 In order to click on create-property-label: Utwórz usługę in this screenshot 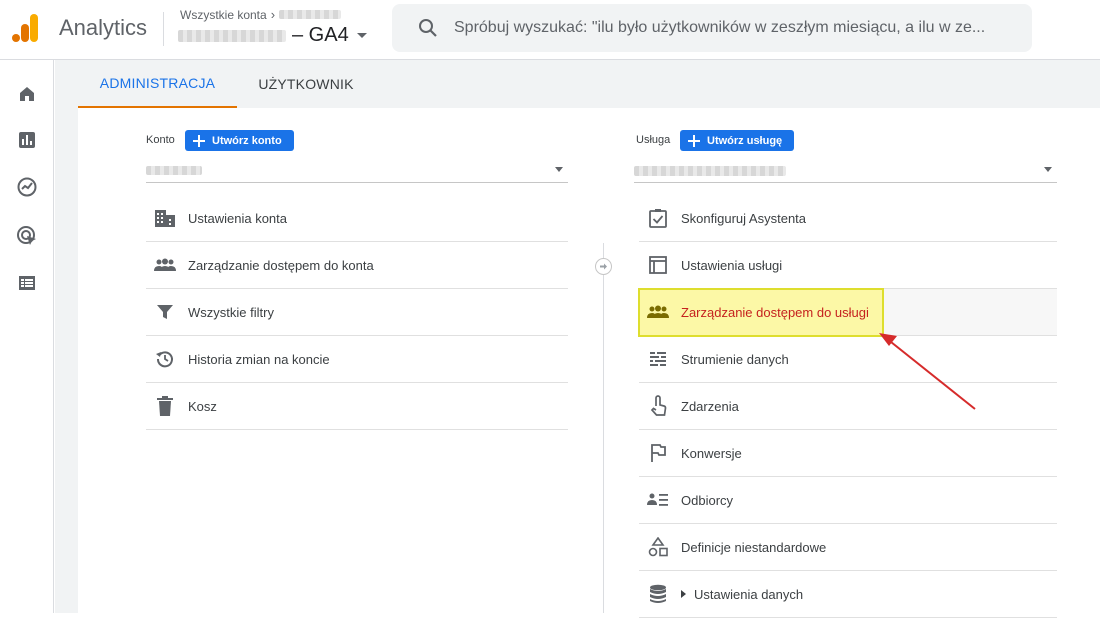, I will do `click(745, 140)`.